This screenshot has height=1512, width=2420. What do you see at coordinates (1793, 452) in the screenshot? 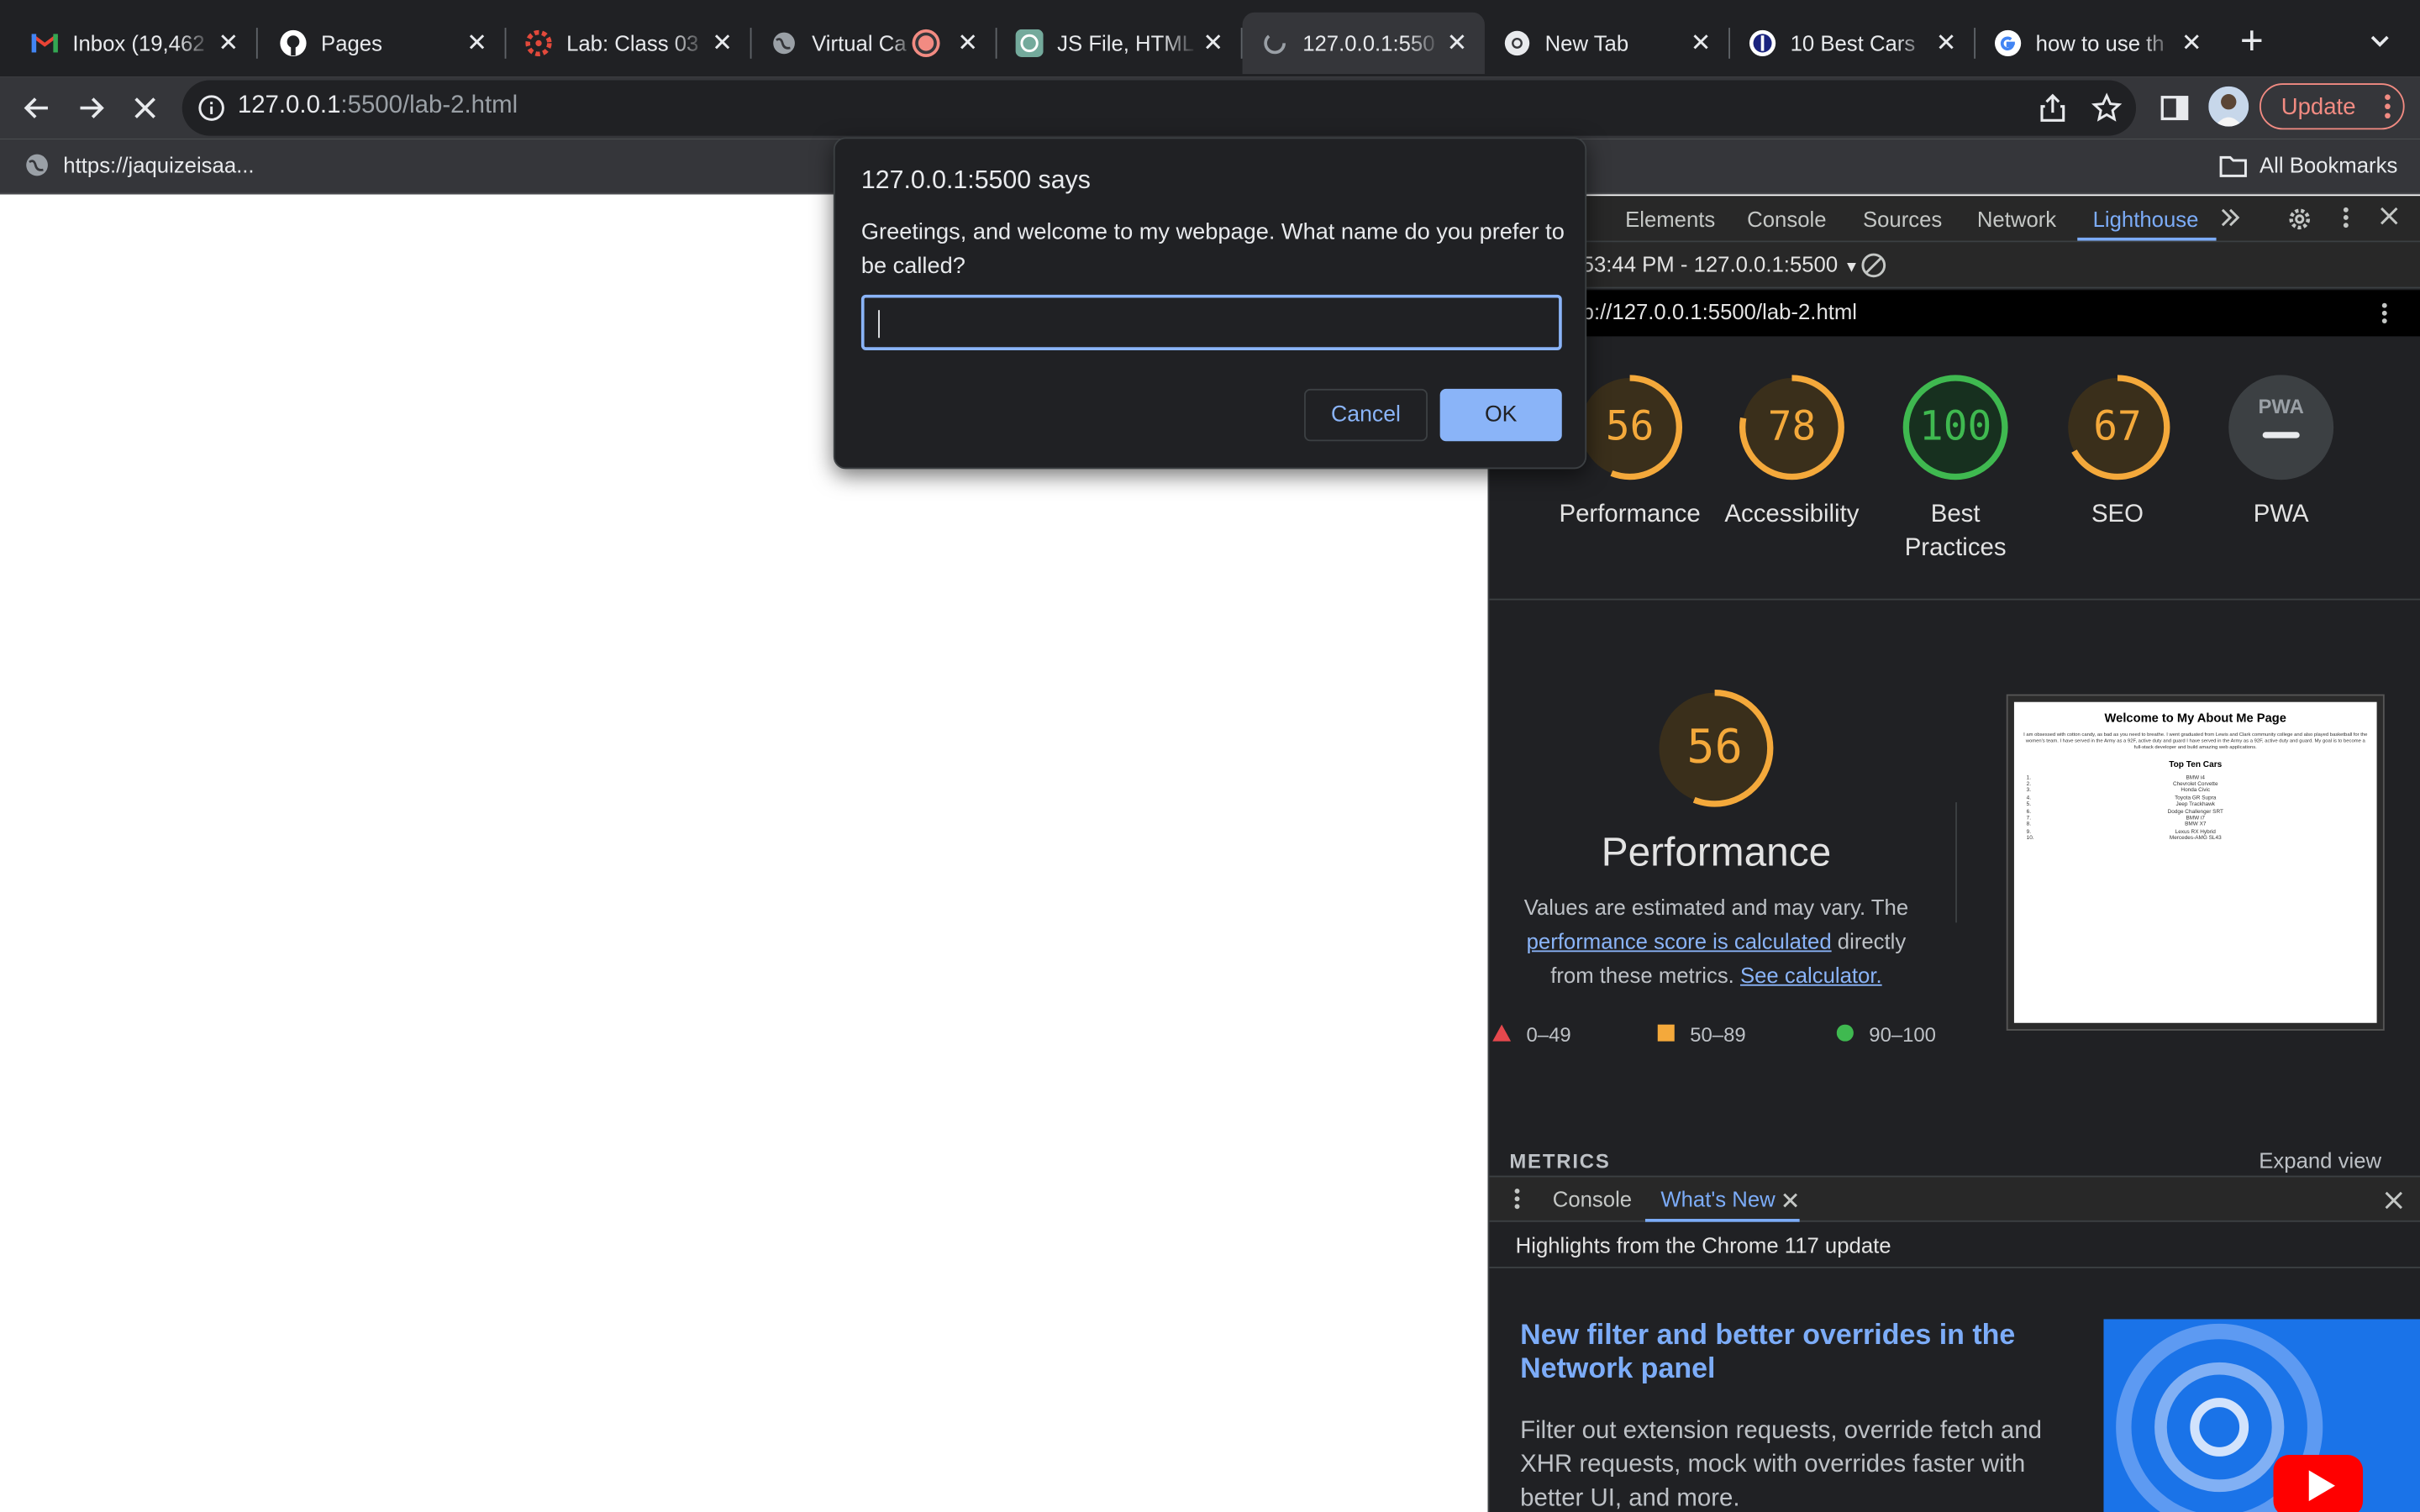
I see `score-accessibility: 78 Accessibility` at bounding box center [1793, 452].